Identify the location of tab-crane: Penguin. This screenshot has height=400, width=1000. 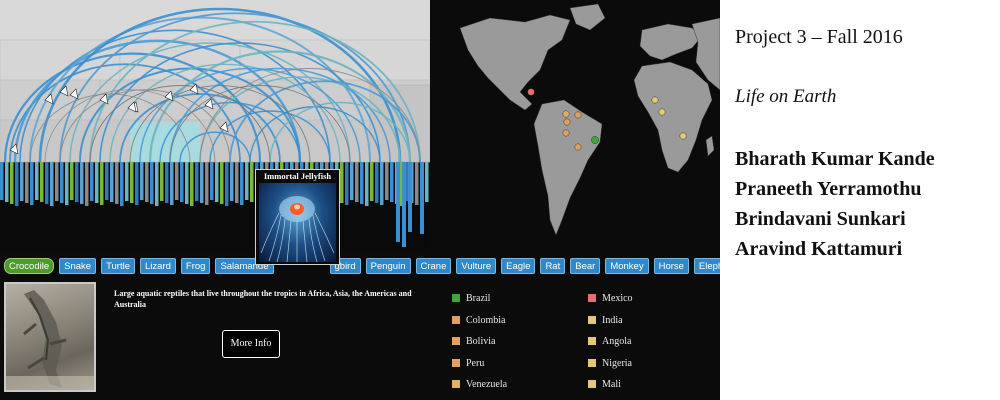
(388, 266).